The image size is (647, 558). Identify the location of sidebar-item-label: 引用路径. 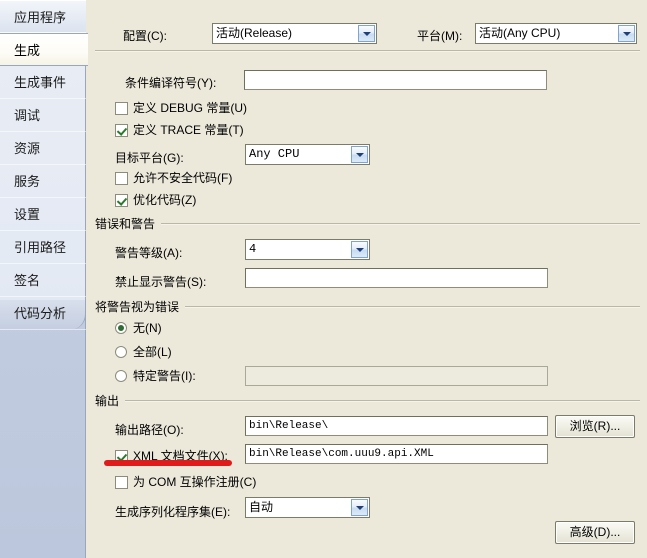
(40, 247).